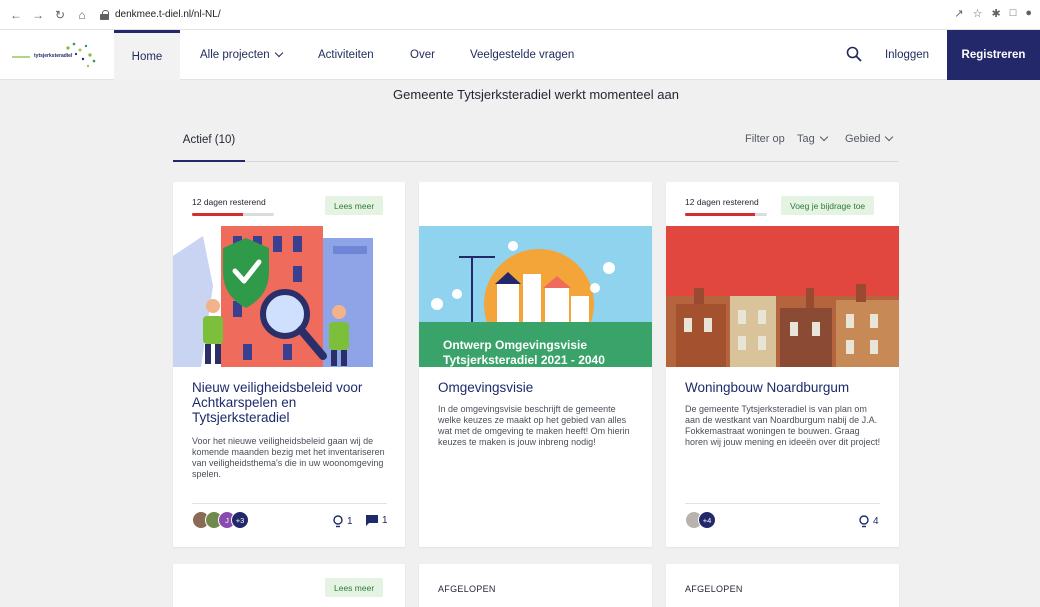  I want to click on project-card: Lees meer, so click(289, 585).